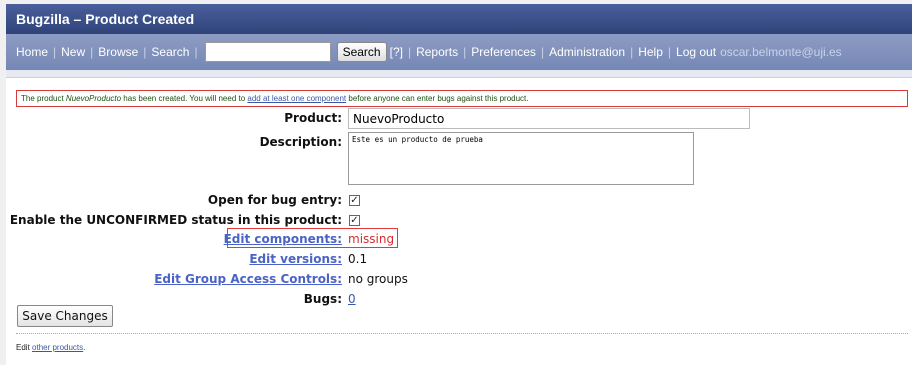 Image resolution: width=912 pixels, height=365 pixels. Describe the element at coordinates (295, 259) in the screenshot. I see `edit-versions-link: Edit versions:` at that location.